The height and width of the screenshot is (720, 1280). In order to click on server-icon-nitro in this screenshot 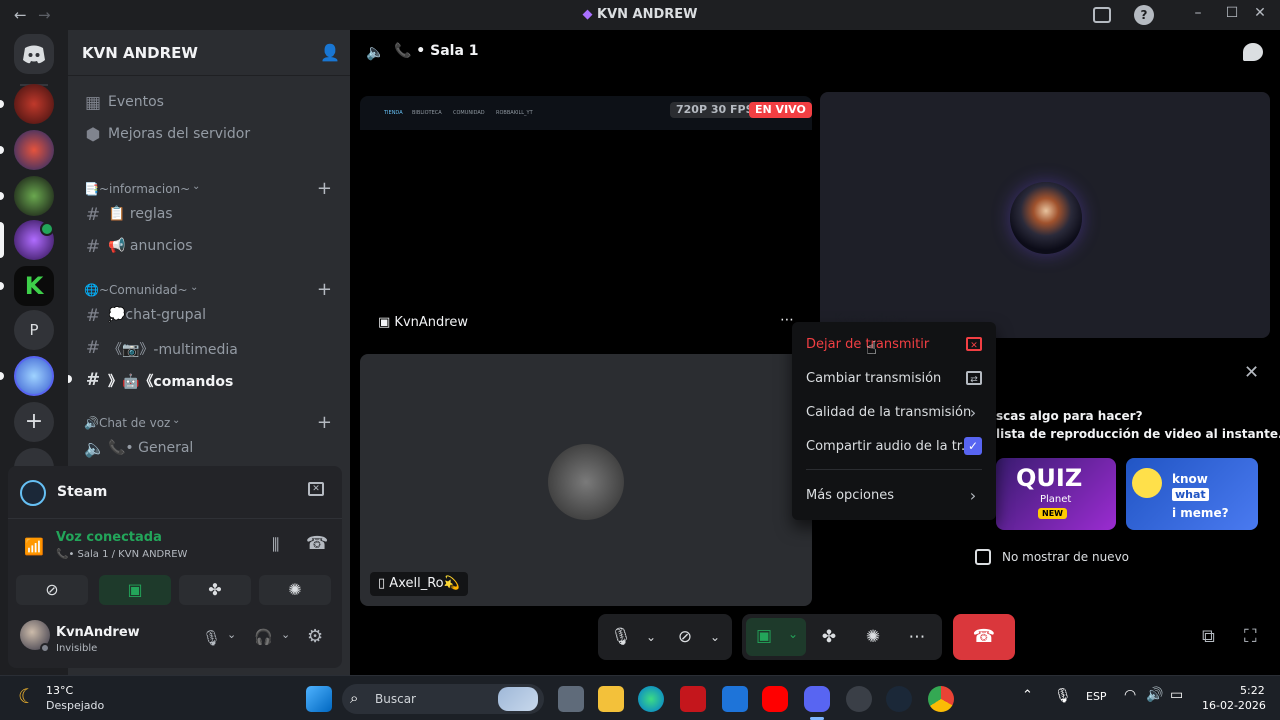, I will do `click(34, 104)`.